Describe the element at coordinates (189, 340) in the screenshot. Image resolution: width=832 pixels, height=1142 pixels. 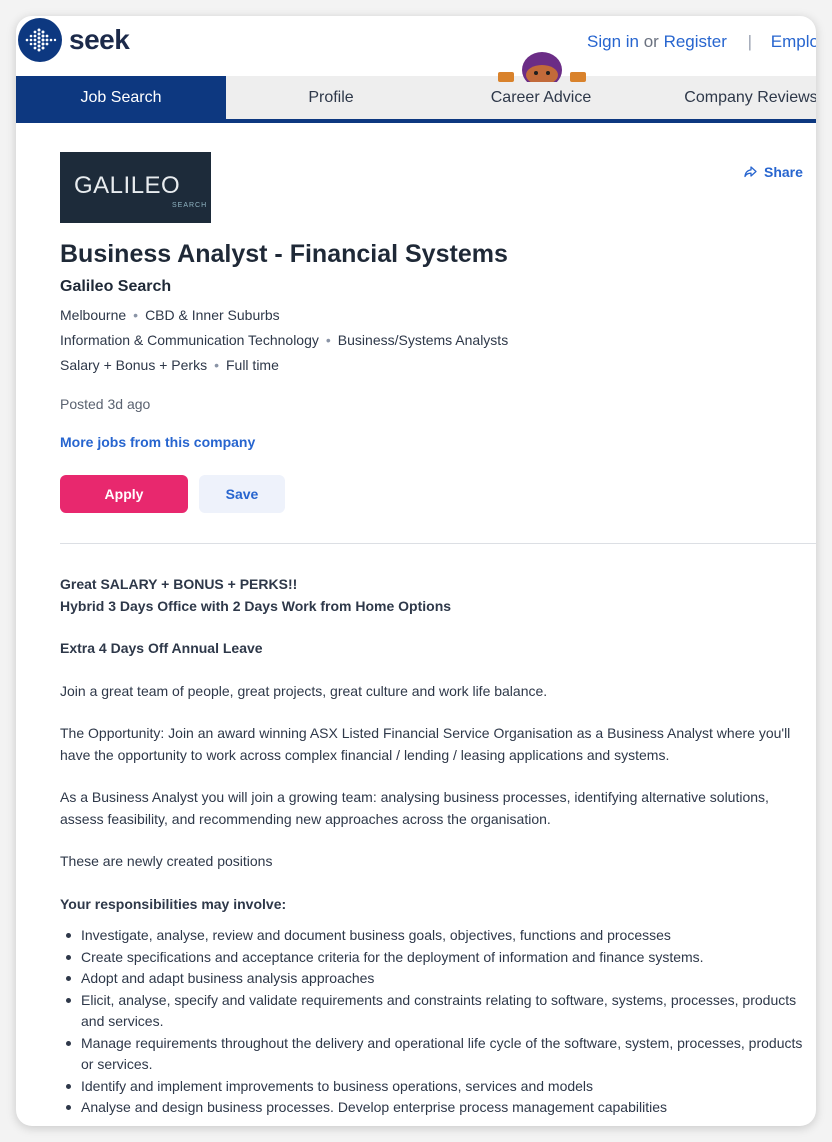
I see `classification-text: Information & Communication Technology` at that location.